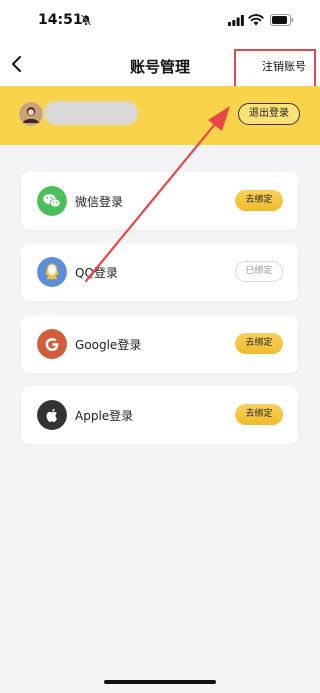 The image size is (320, 693). What do you see at coordinates (160, 22) in the screenshot?
I see `status-bar: 14:51` at bounding box center [160, 22].